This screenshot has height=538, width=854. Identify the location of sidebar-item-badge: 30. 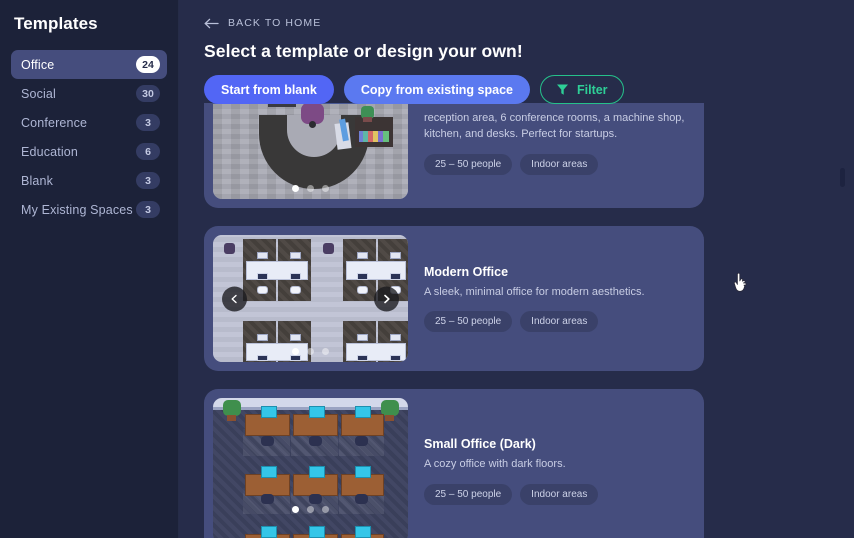
(148, 93).